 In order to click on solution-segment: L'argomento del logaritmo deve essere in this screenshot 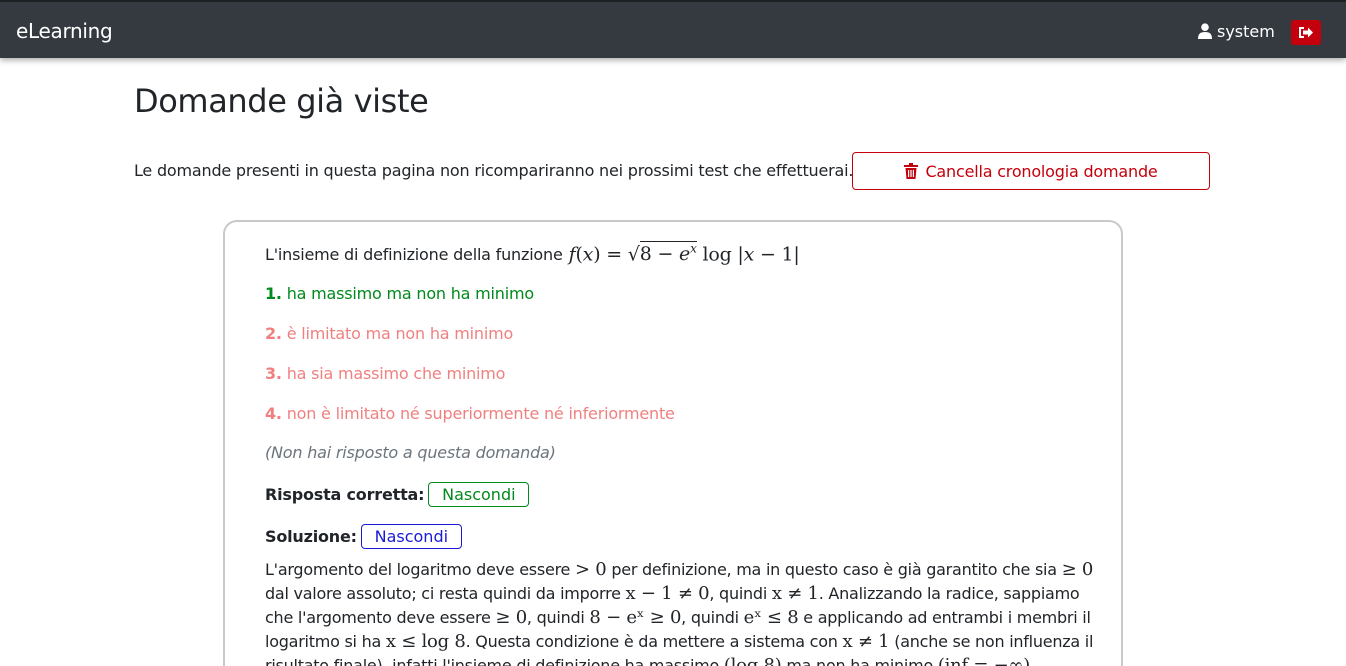, I will do `click(418, 569)`.